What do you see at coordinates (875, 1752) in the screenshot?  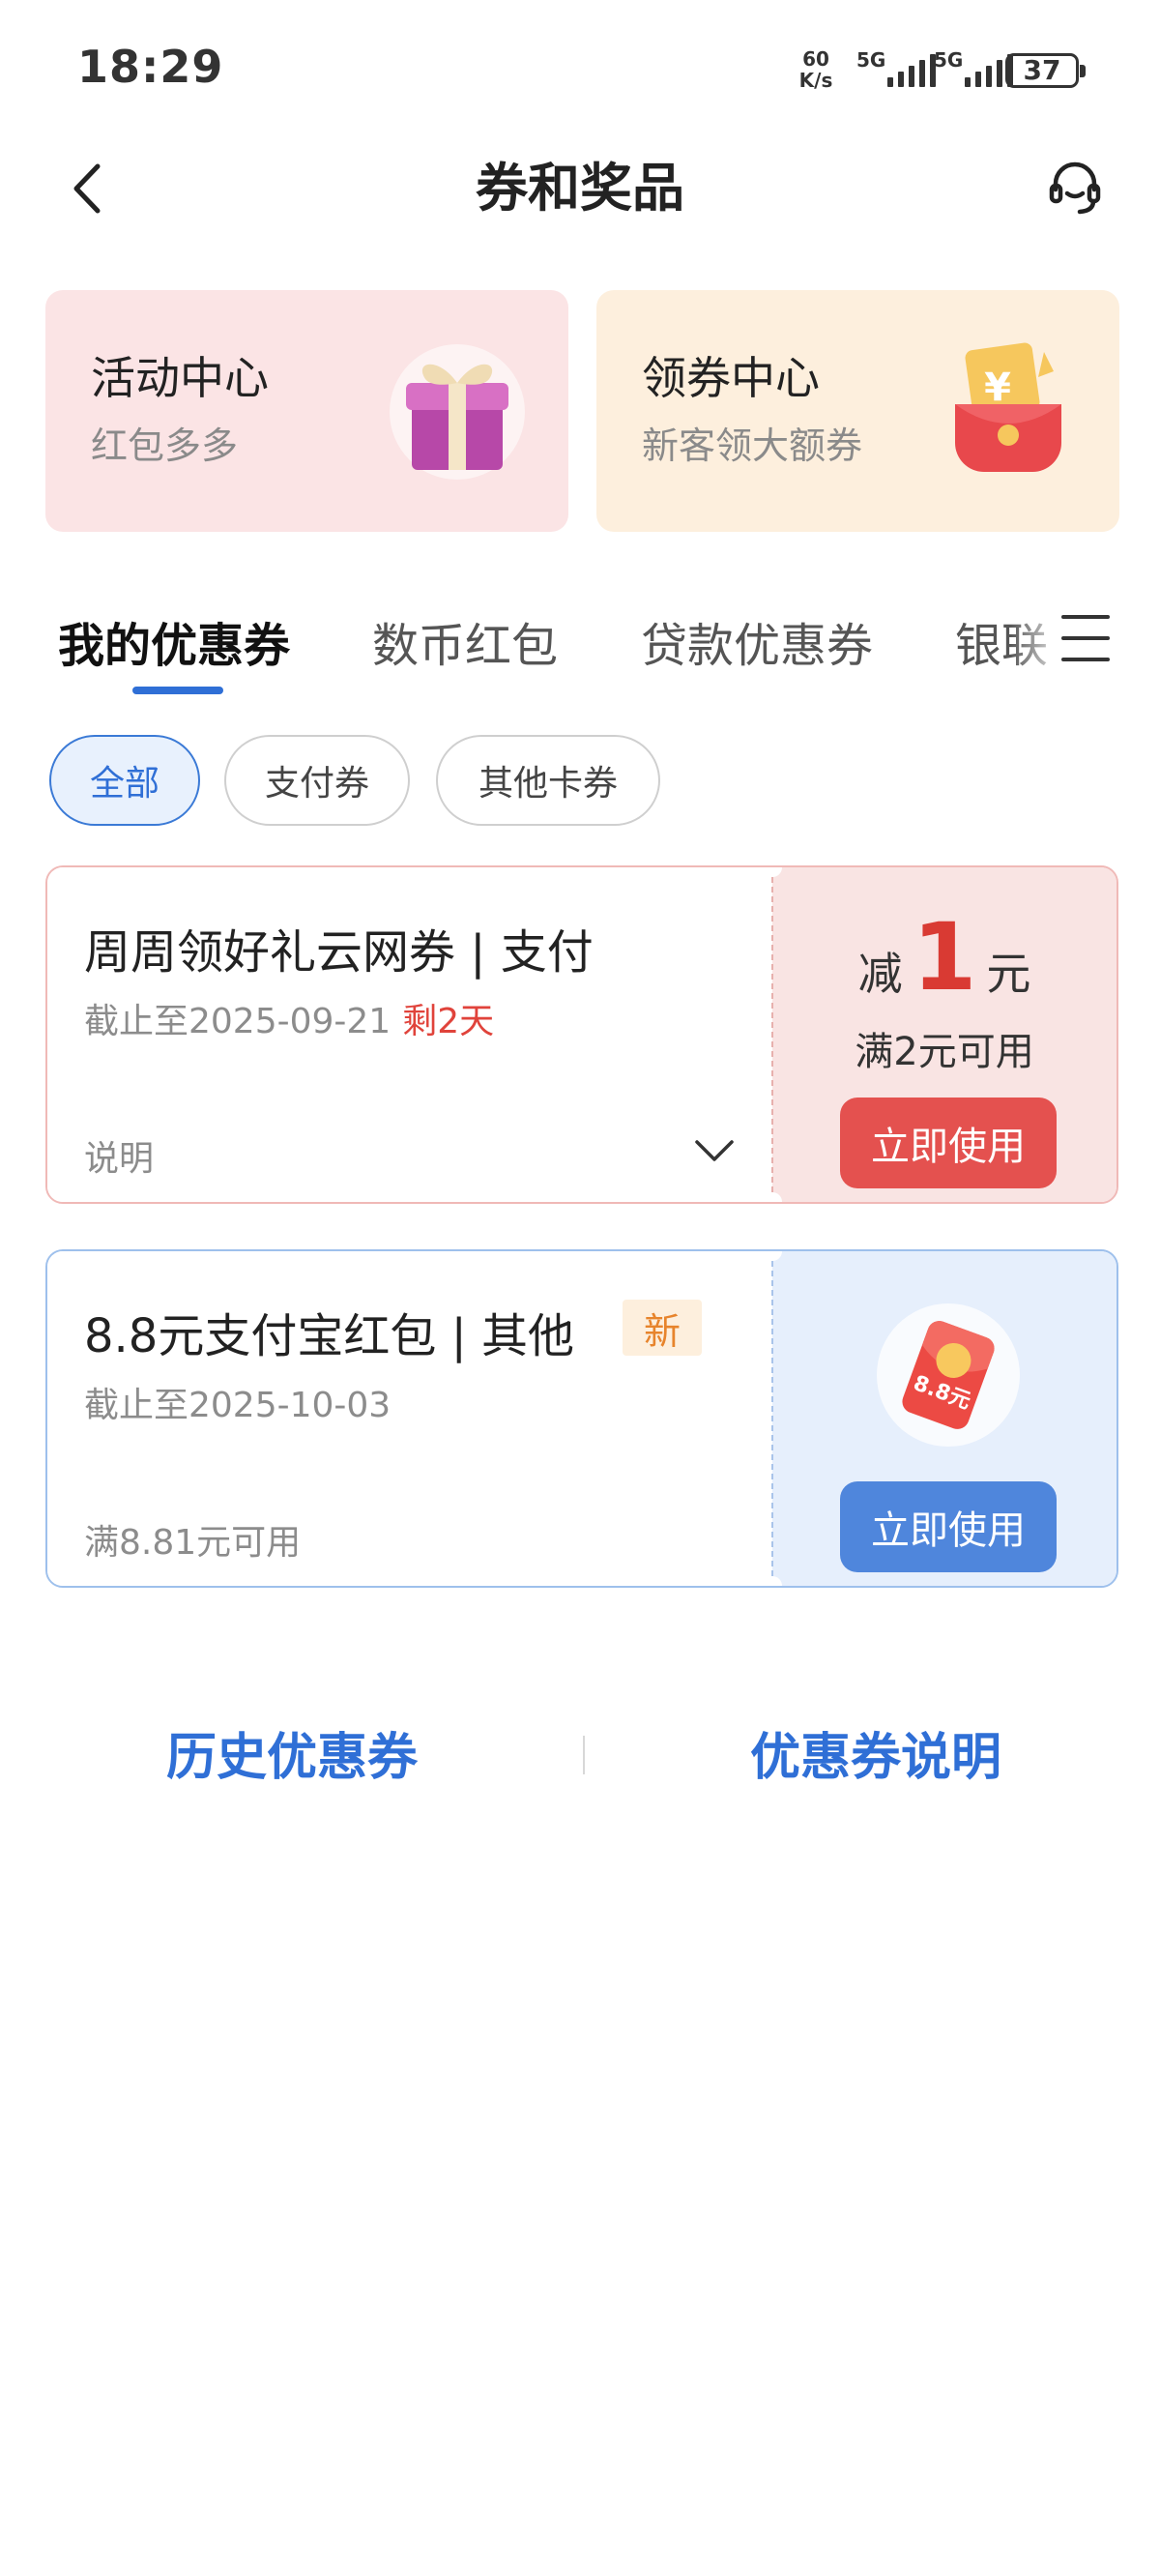 I see `coupon-explanation-link: 优惠券说明` at bounding box center [875, 1752].